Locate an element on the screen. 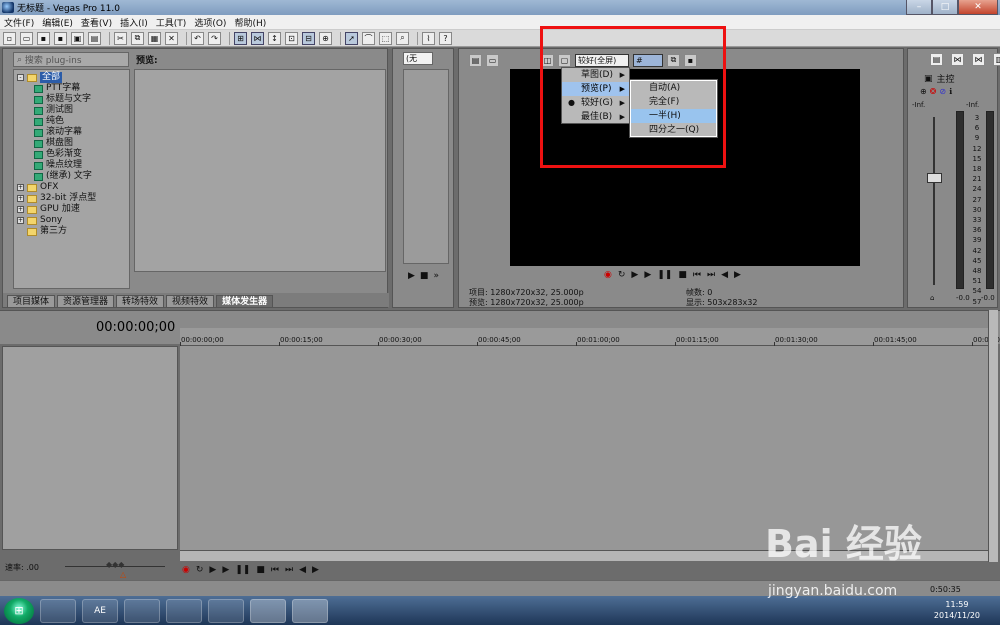  auto-crossfade-icon: ⋈ is located at coordinates (257, 38).